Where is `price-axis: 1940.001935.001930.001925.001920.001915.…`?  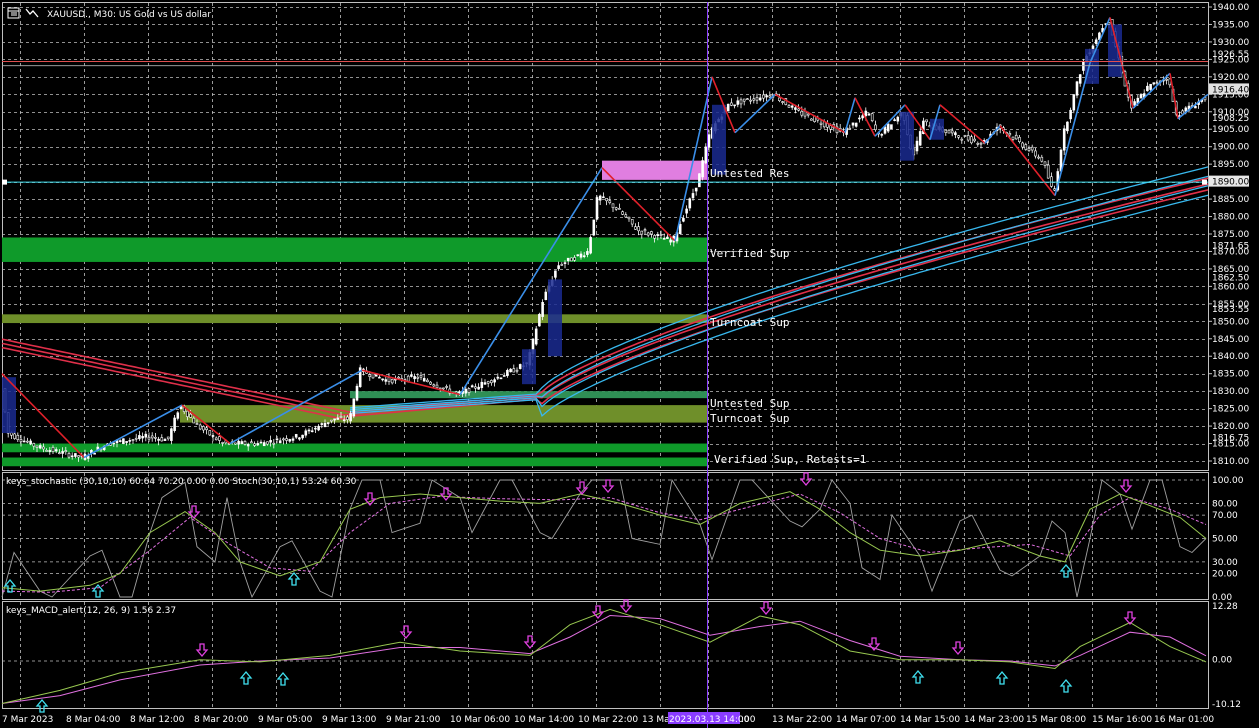
price-axis: 1940.001935.001930.001925.001920.001915.… is located at coordinates (1228, 235).